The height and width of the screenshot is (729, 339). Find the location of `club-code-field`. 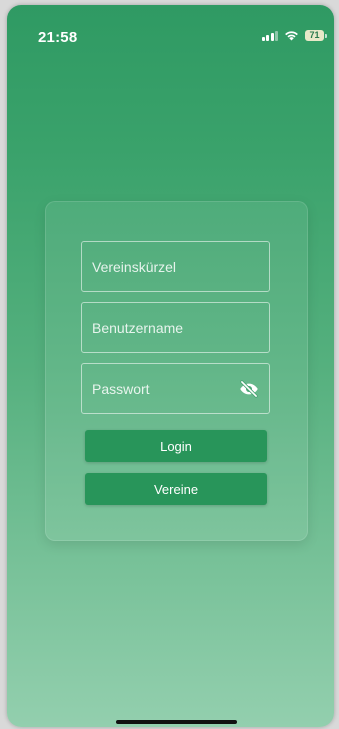

club-code-field is located at coordinates (175, 266).